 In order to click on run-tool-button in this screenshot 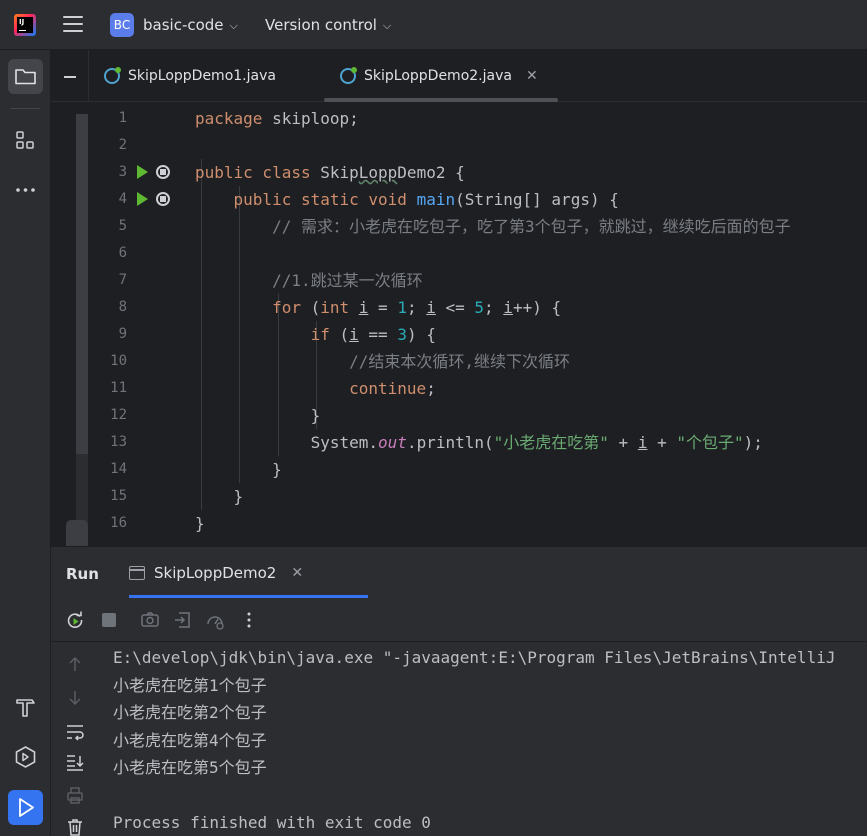, I will do `click(25, 807)`.